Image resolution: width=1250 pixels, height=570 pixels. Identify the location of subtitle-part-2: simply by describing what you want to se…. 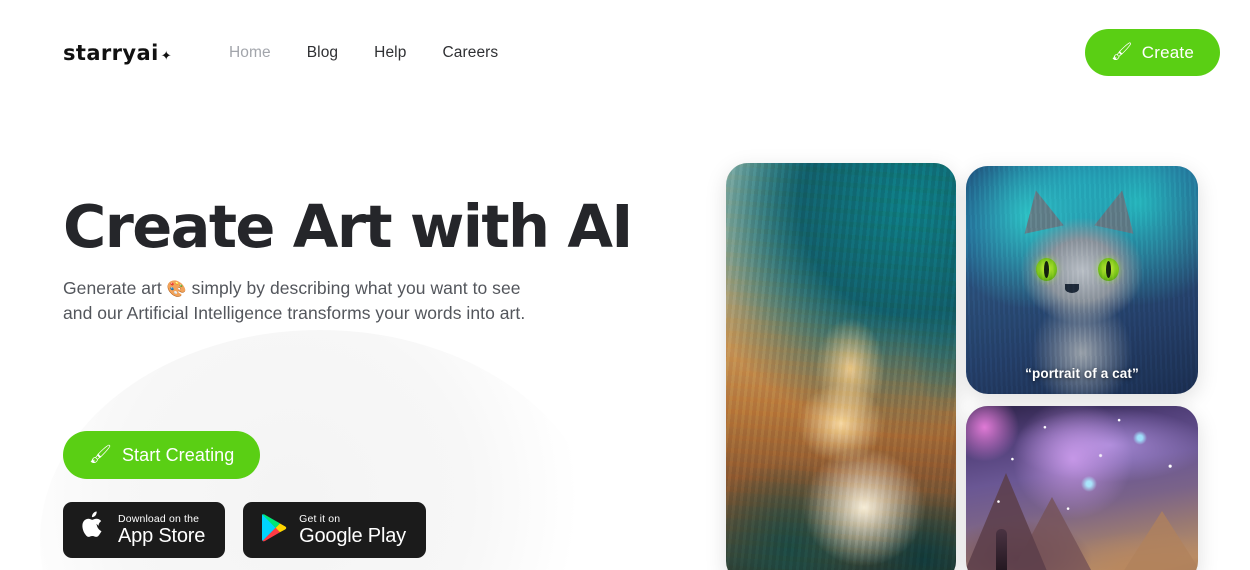
(353, 287).